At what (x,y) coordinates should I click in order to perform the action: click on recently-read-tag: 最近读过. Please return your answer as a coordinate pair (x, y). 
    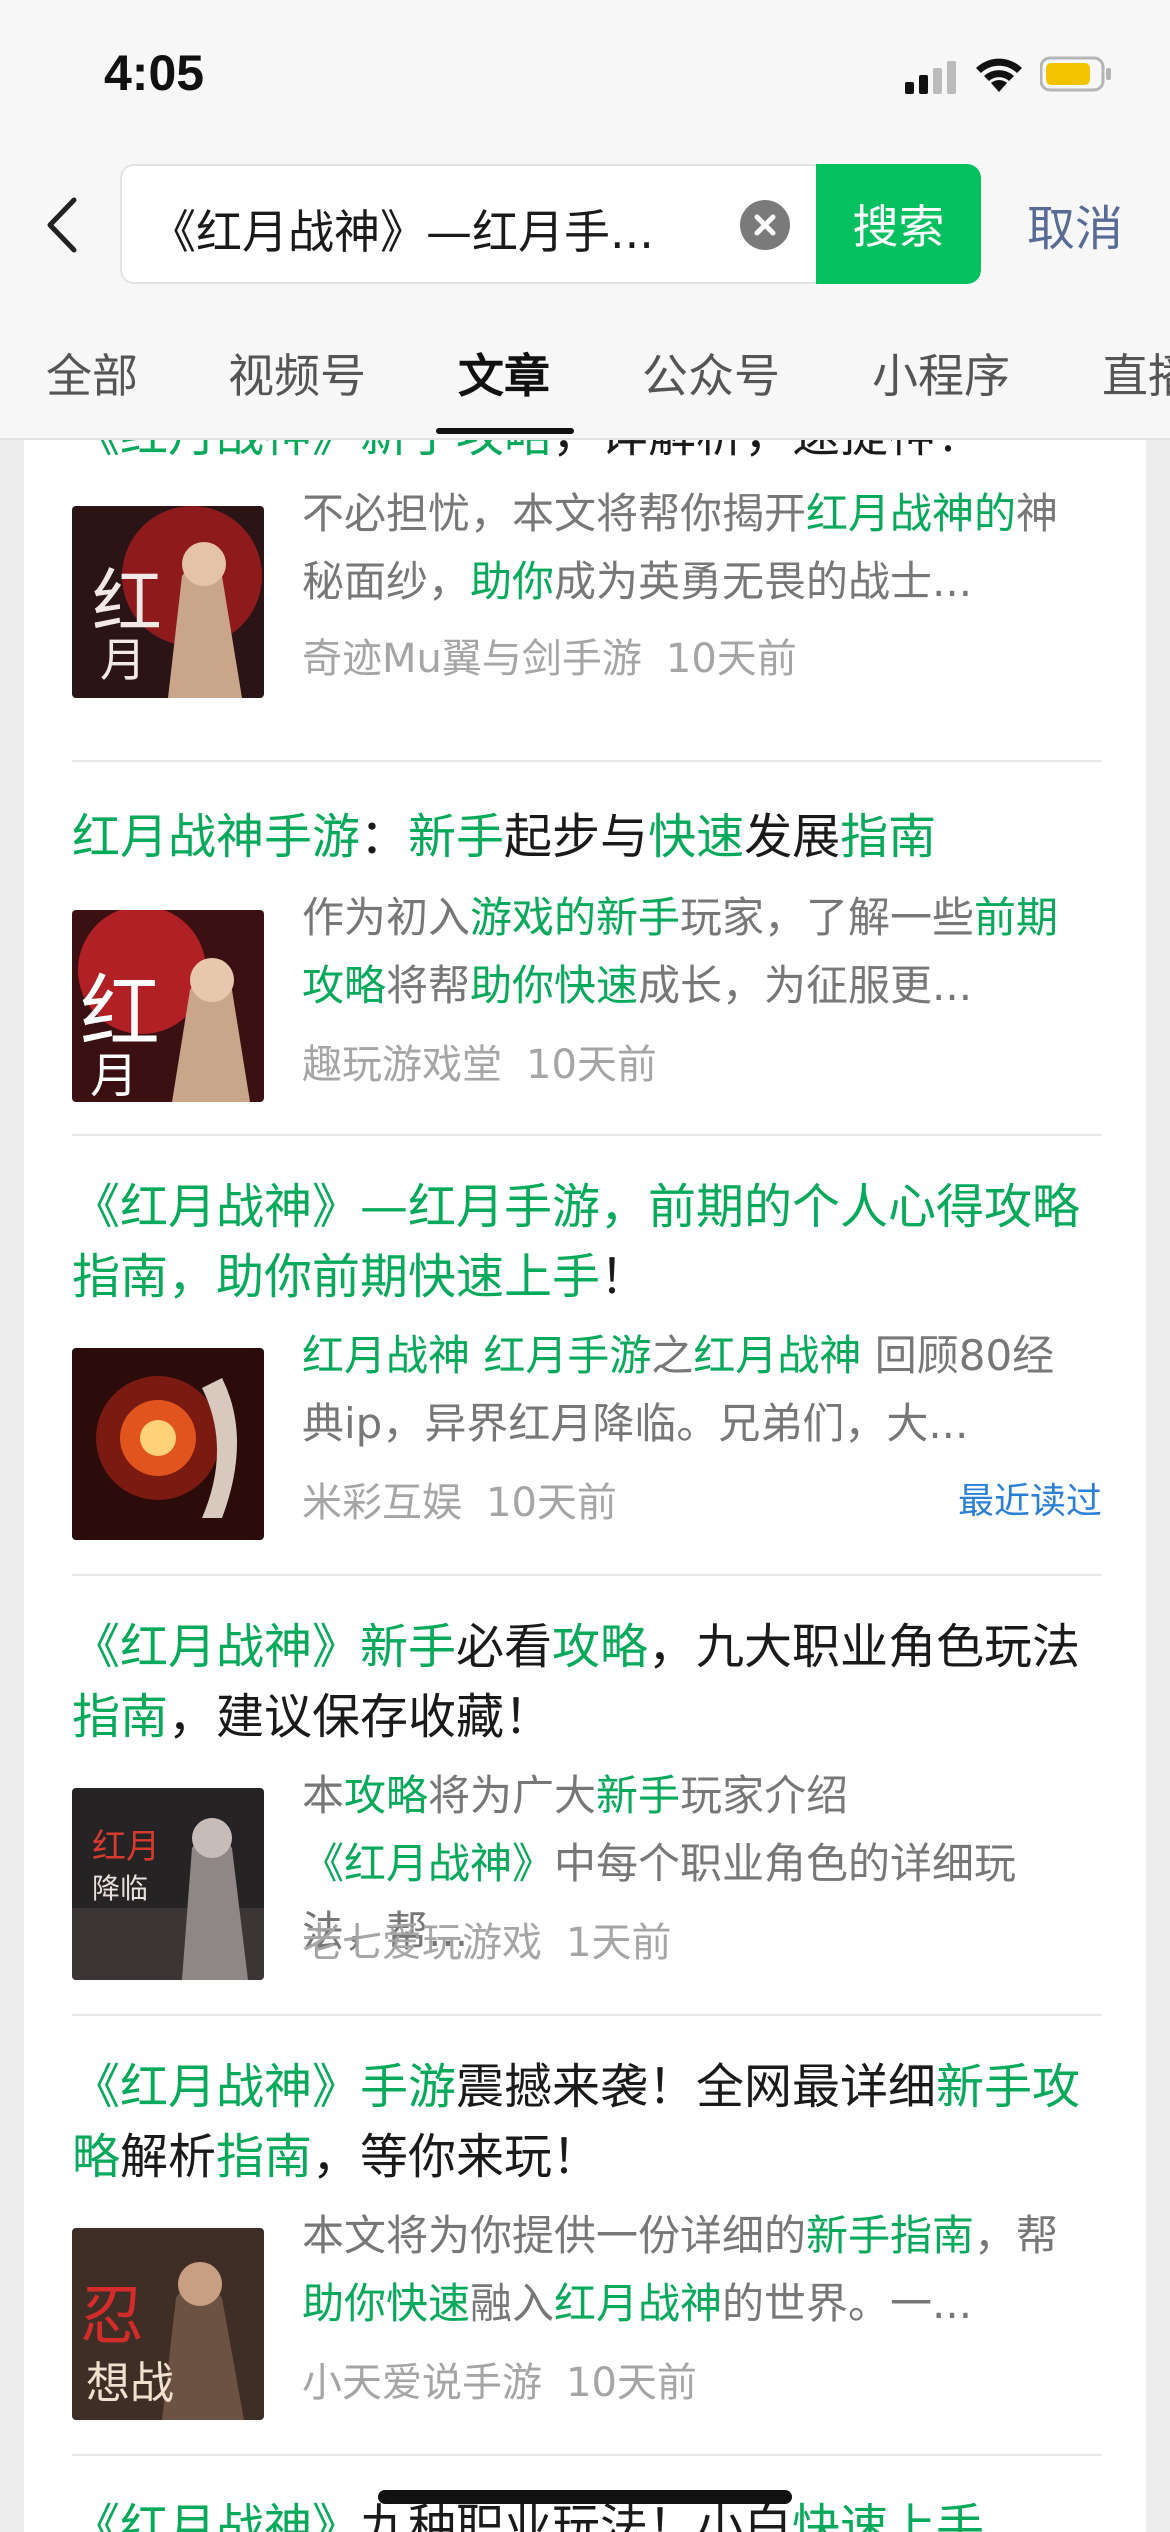
    Looking at the image, I should click on (1029, 1501).